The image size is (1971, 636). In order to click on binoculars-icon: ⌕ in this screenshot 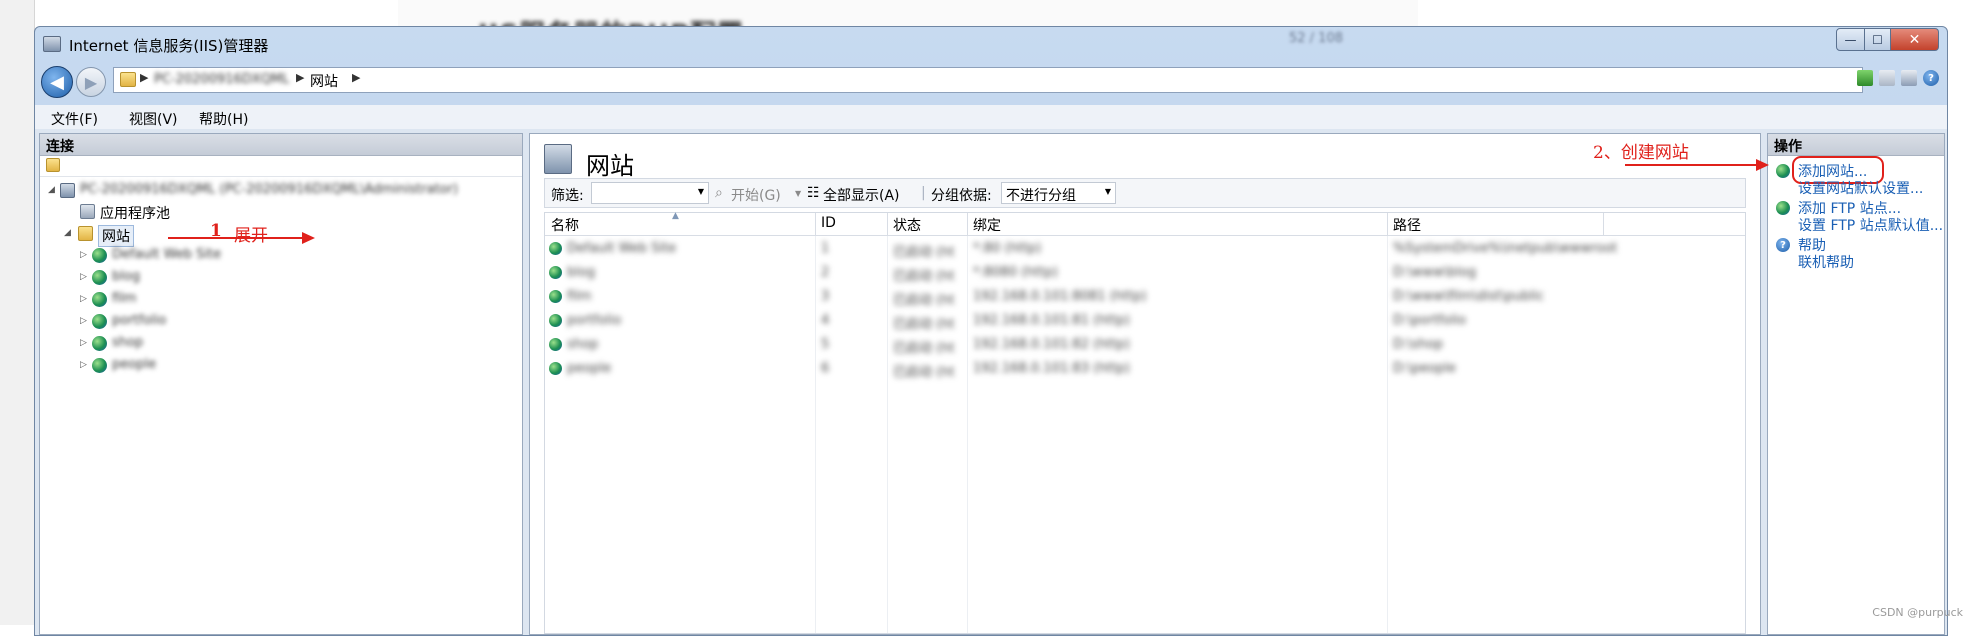, I will do `click(719, 193)`.